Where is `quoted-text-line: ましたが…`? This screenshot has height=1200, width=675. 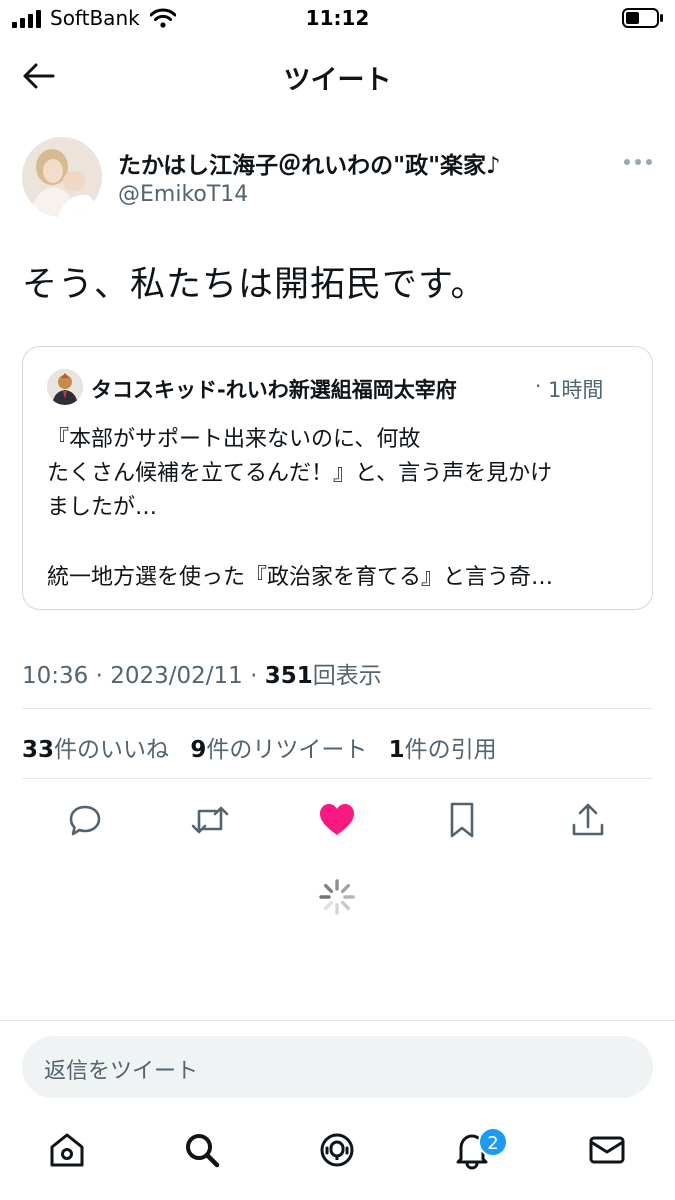 quoted-text-line: ましたが… is located at coordinates (102, 507).